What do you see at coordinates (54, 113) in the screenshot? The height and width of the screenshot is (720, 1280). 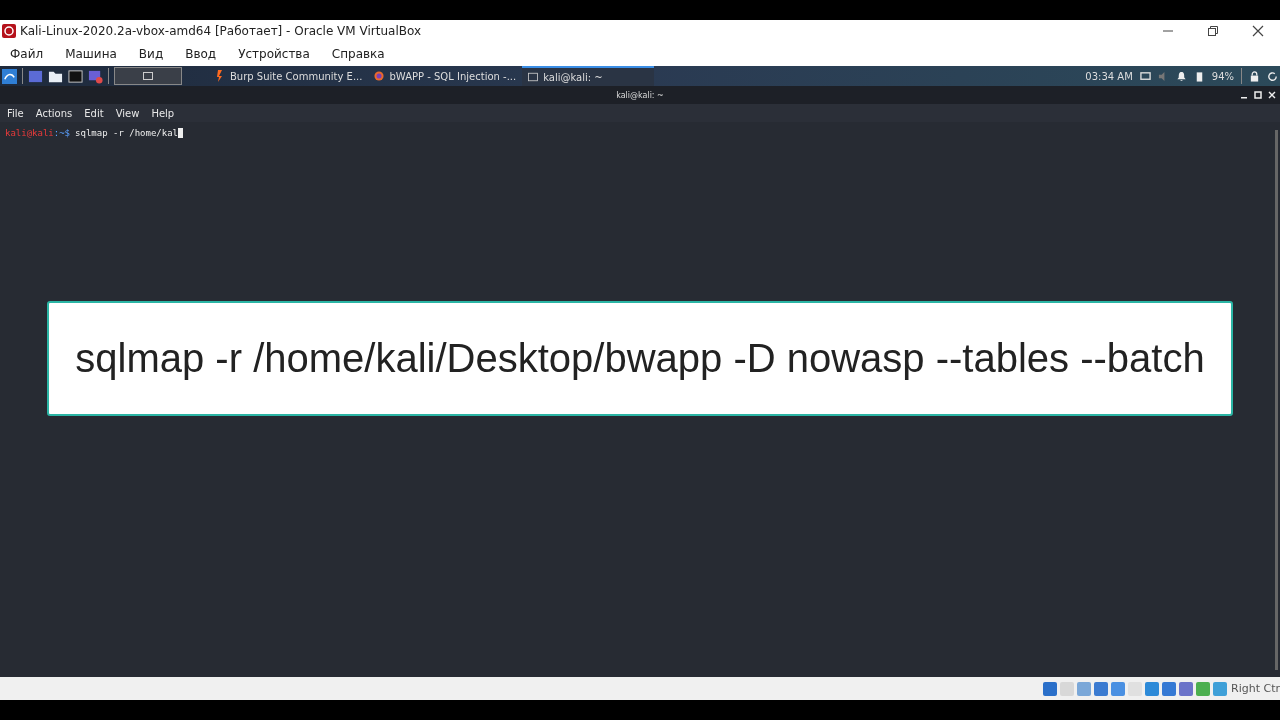 I see `menu-item: Actions` at bounding box center [54, 113].